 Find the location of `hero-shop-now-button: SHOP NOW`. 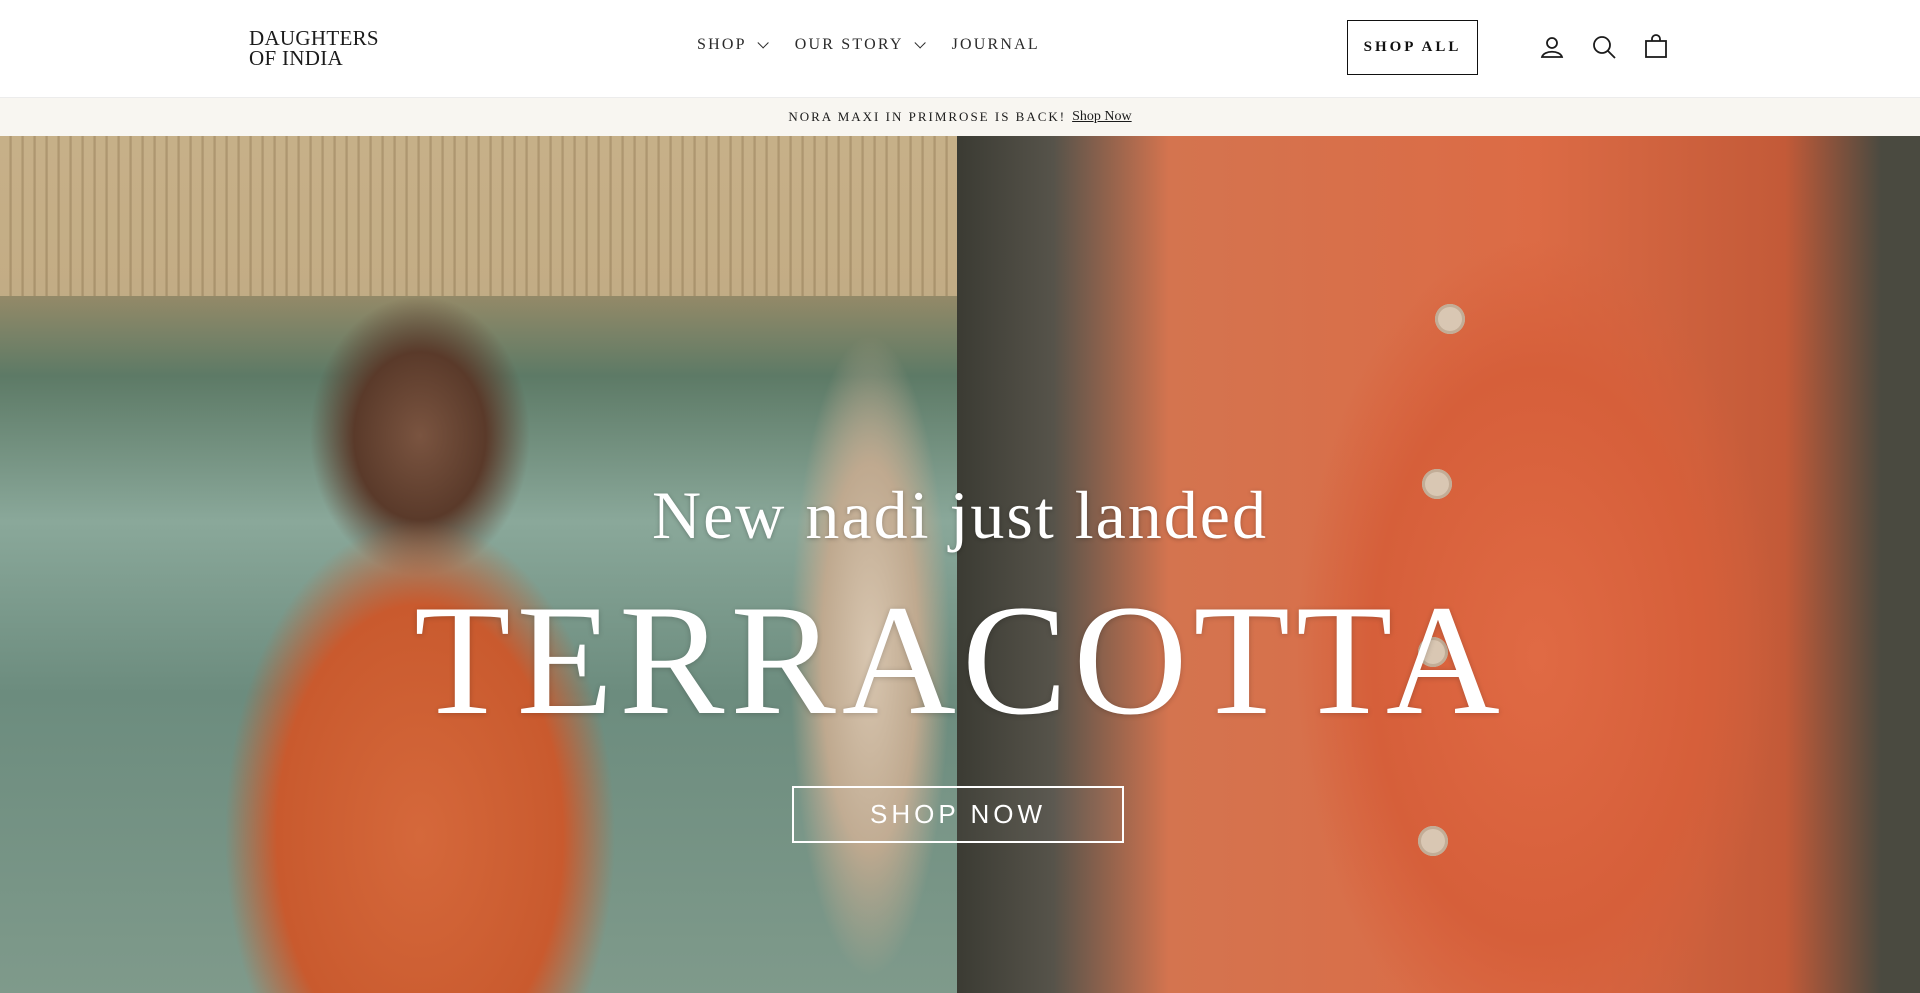

hero-shop-now-button: SHOP NOW is located at coordinates (958, 814).